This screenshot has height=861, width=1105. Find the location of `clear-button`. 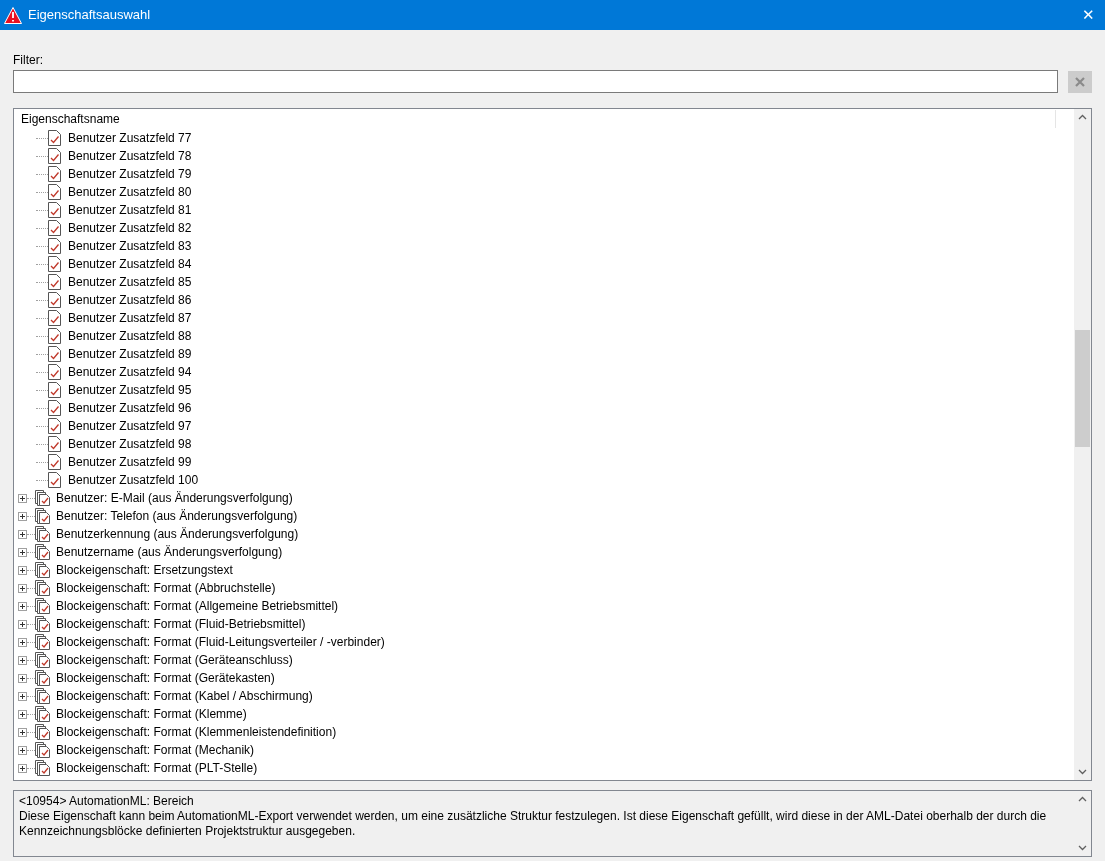

clear-button is located at coordinates (1080, 81).